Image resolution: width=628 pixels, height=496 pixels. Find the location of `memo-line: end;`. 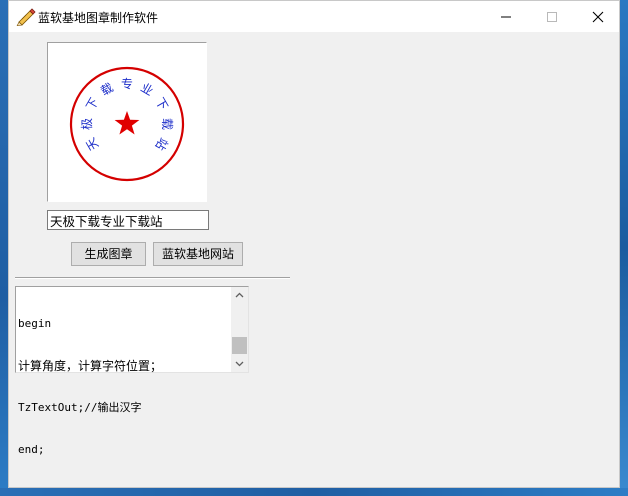

memo-line: end; is located at coordinates (31, 449).